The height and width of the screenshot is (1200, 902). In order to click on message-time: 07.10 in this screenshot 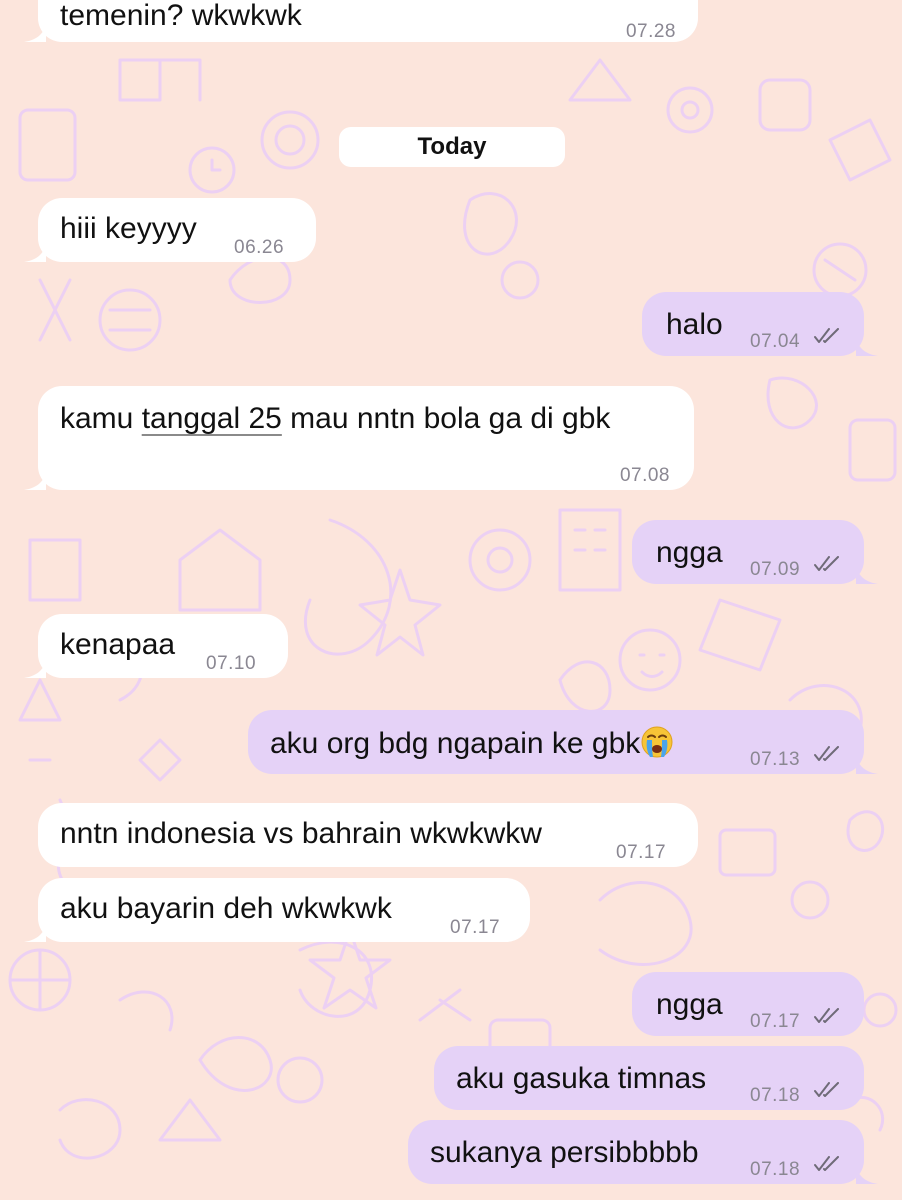, I will do `click(231, 663)`.